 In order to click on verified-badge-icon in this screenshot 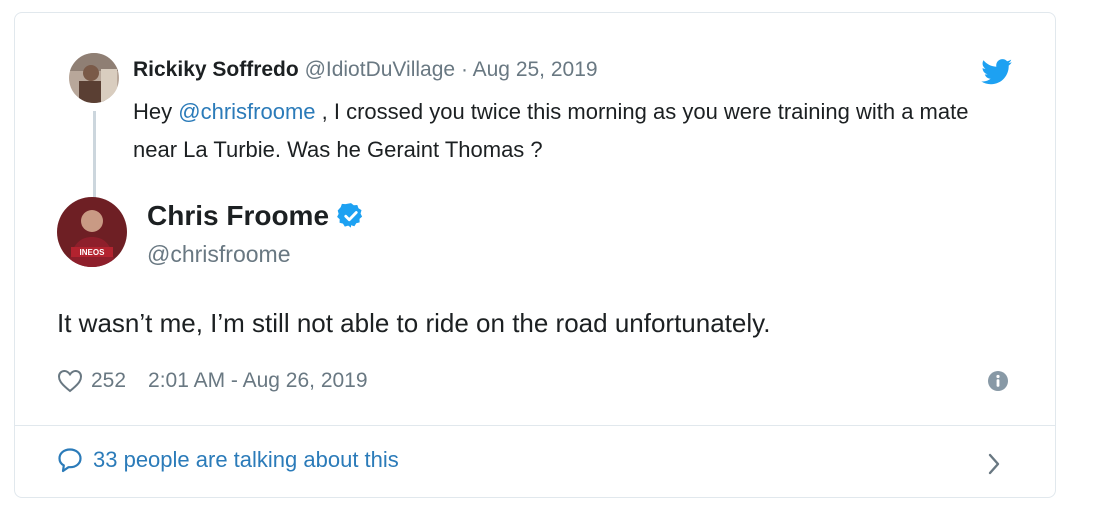, I will do `click(350, 215)`.